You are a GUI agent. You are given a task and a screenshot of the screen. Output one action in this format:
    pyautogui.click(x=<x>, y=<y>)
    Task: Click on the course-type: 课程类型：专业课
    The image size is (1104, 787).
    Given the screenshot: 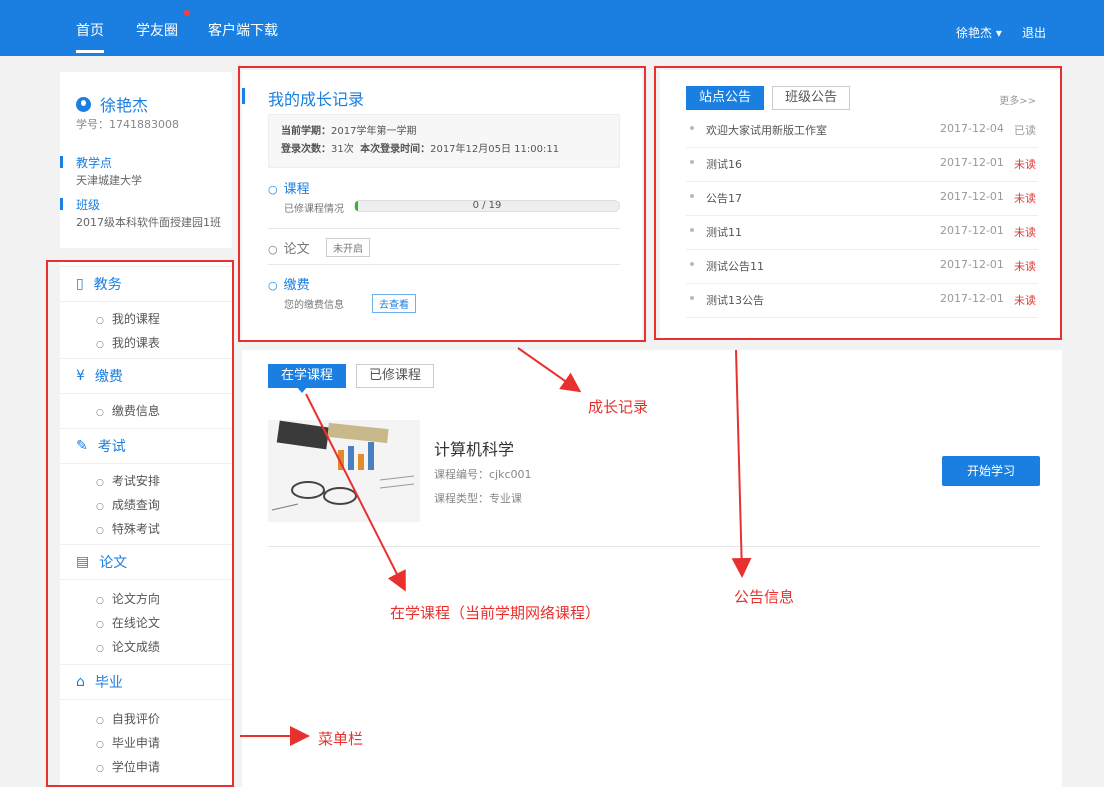 What is the action you would take?
    pyautogui.click(x=478, y=498)
    